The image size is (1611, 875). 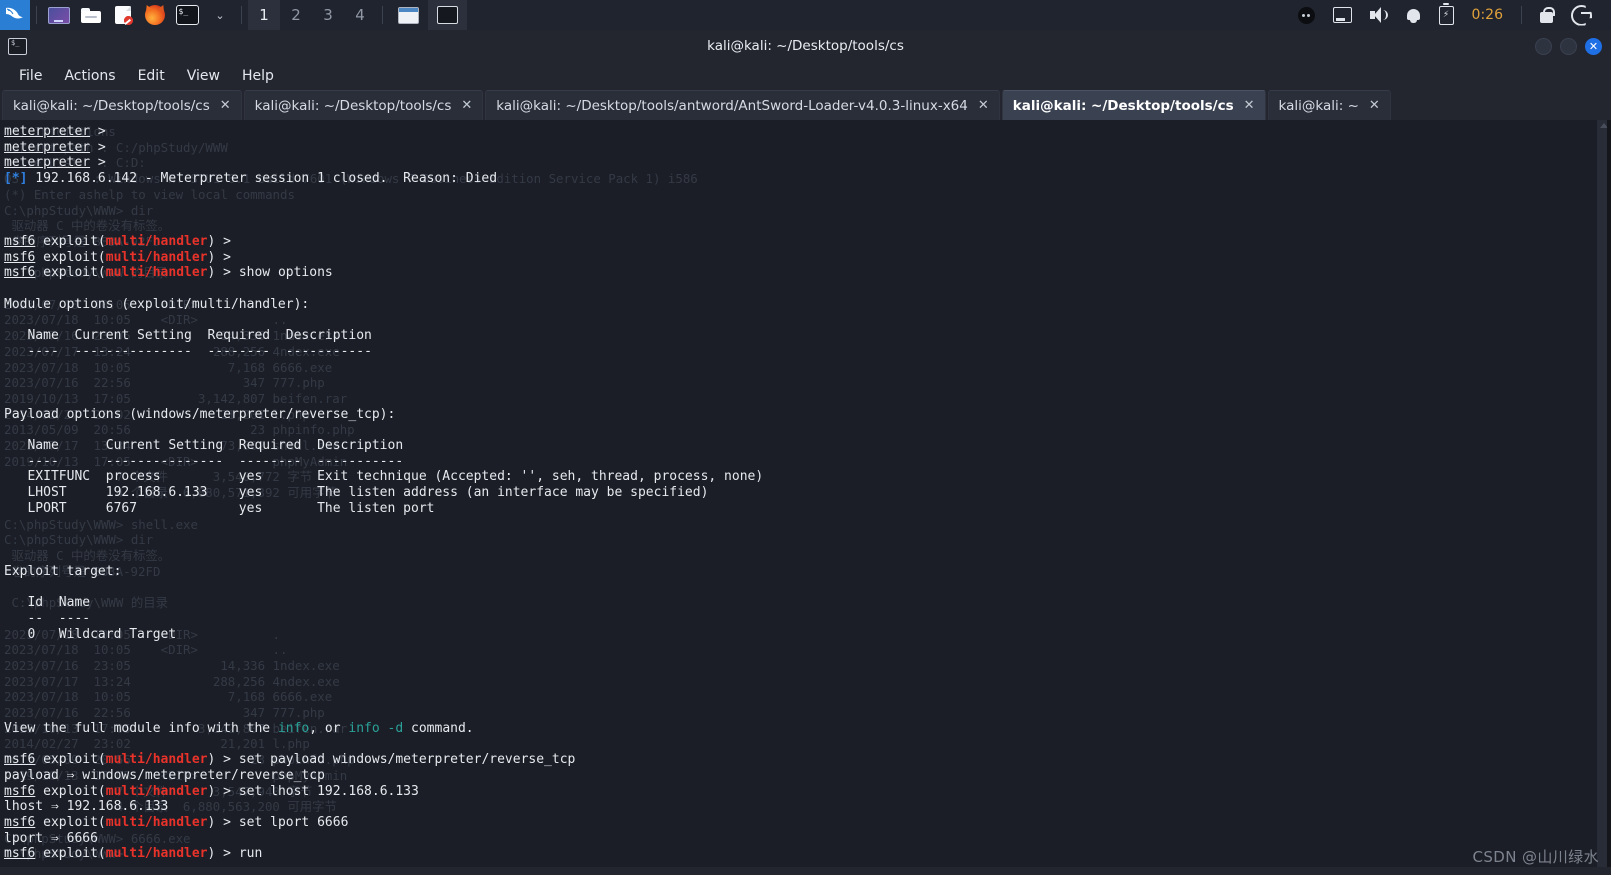 What do you see at coordinates (296, 15) in the screenshot?
I see `workspace-2: 2` at bounding box center [296, 15].